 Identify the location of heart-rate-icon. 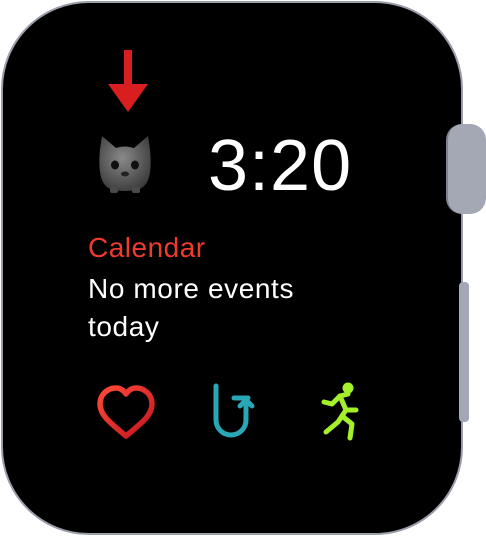
(126, 412).